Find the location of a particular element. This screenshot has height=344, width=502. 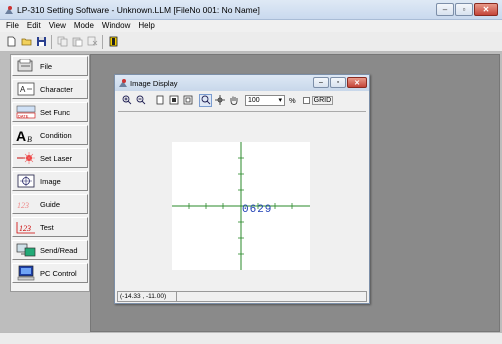

child-maximize-button: ▫ is located at coordinates (338, 82).